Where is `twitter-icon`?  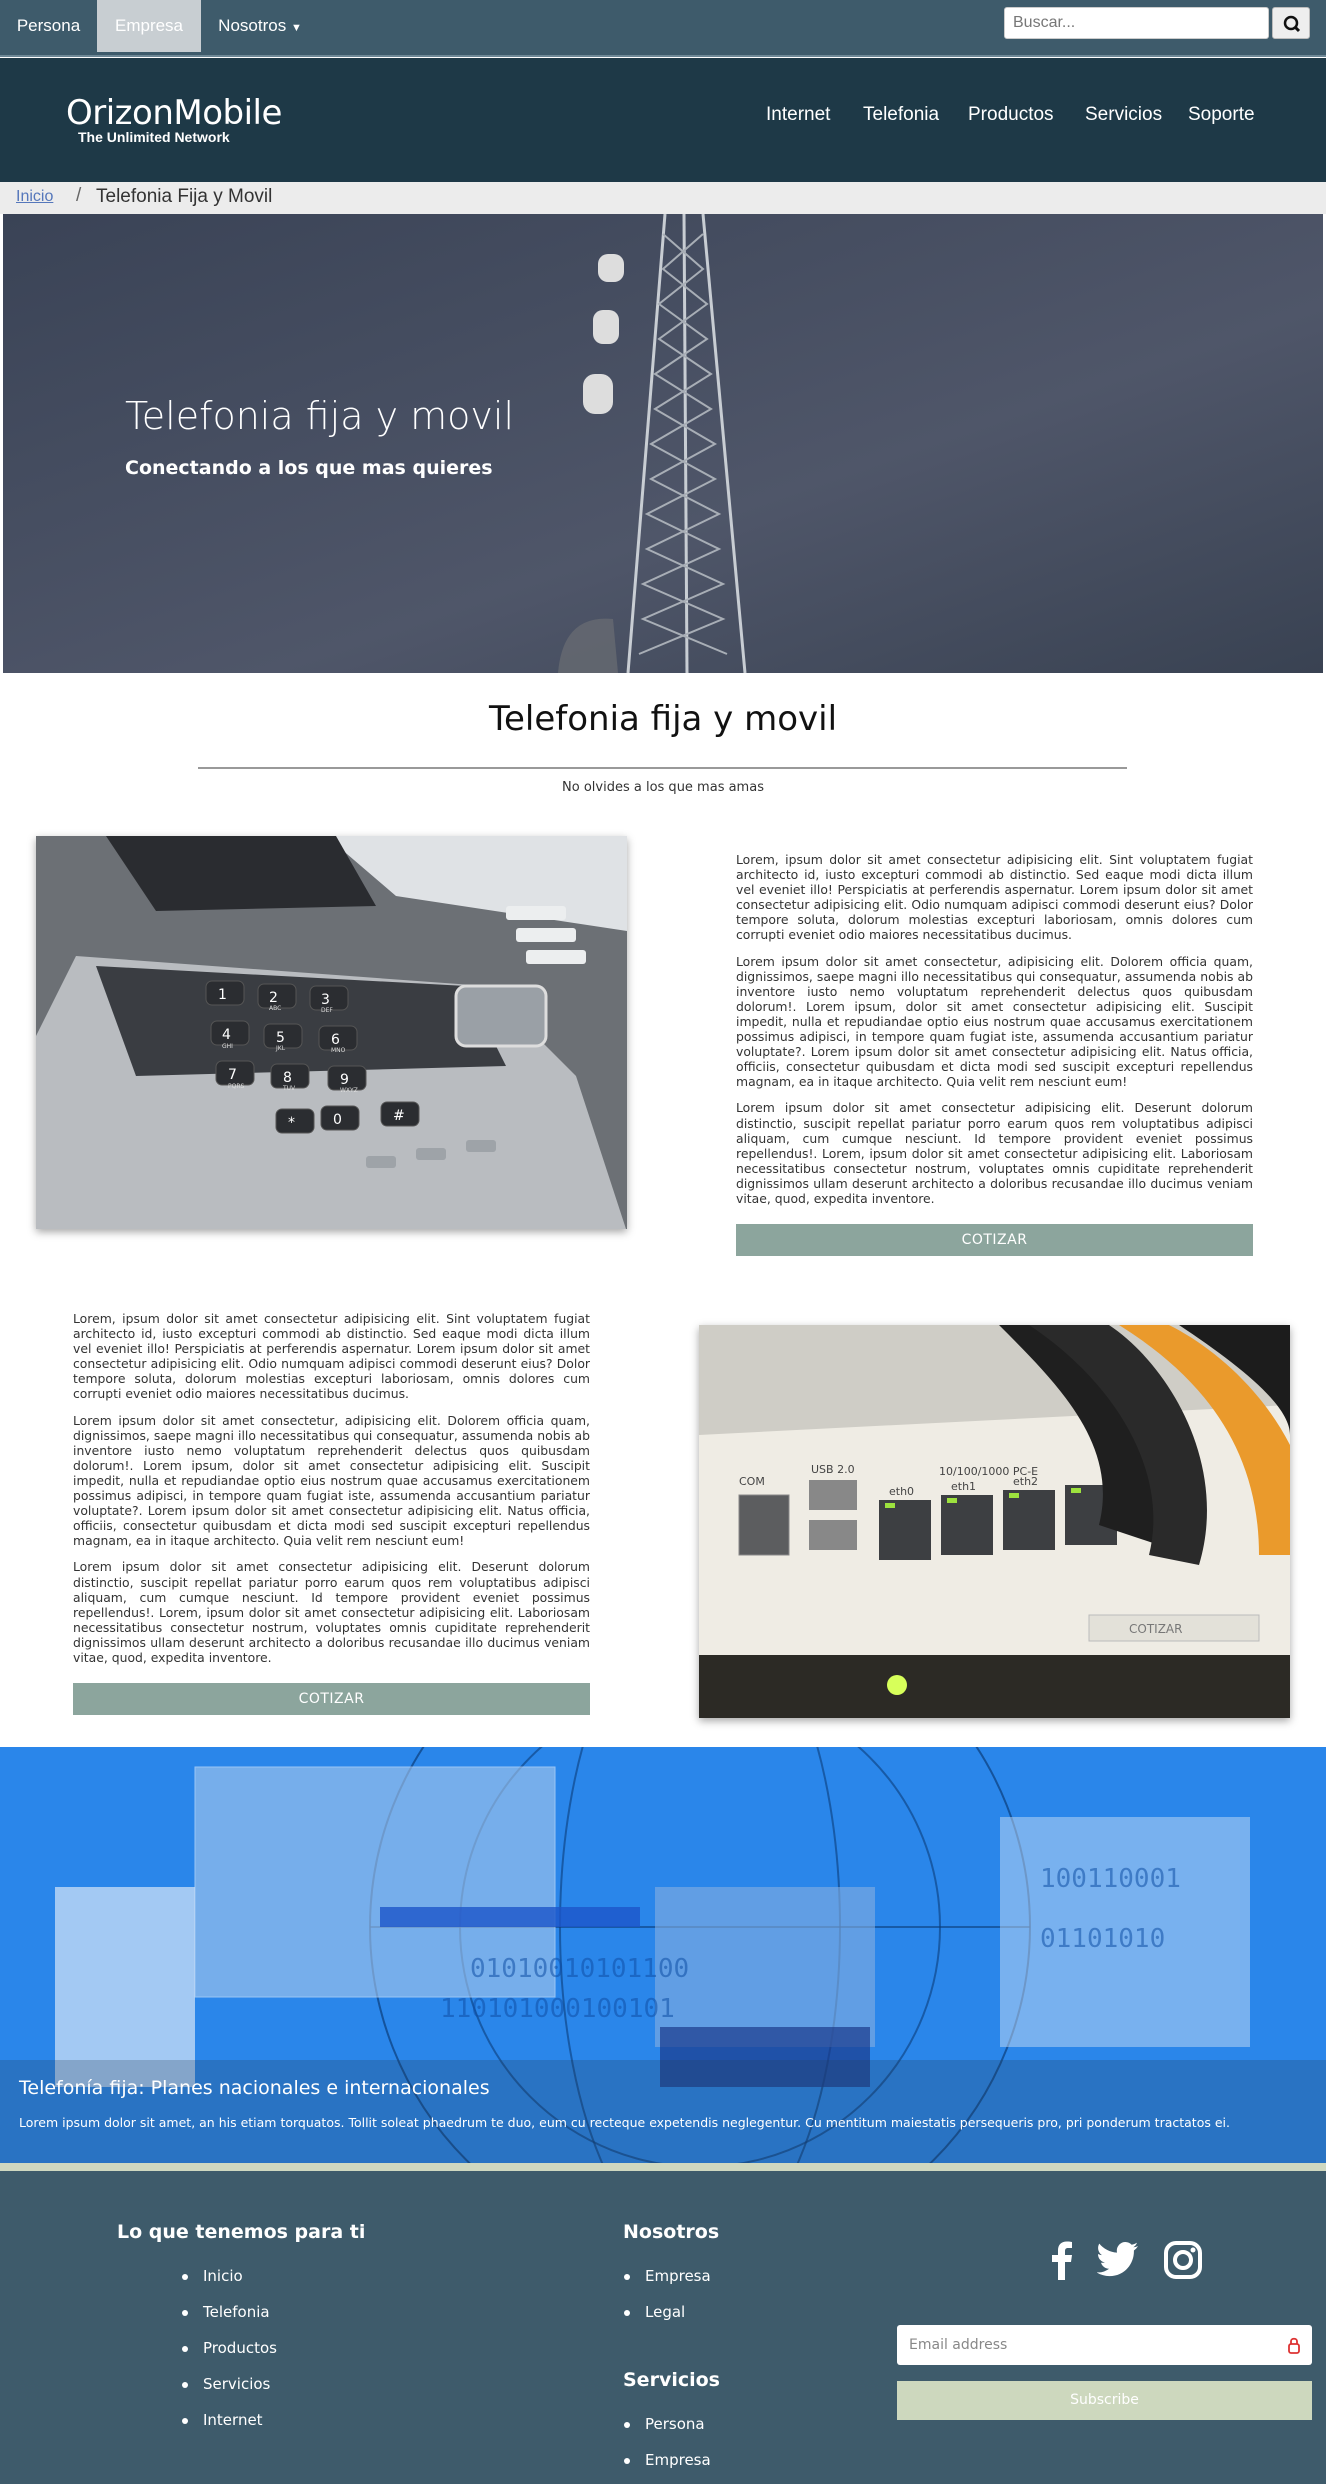
twitter-icon is located at coordinates (1118, 2260).